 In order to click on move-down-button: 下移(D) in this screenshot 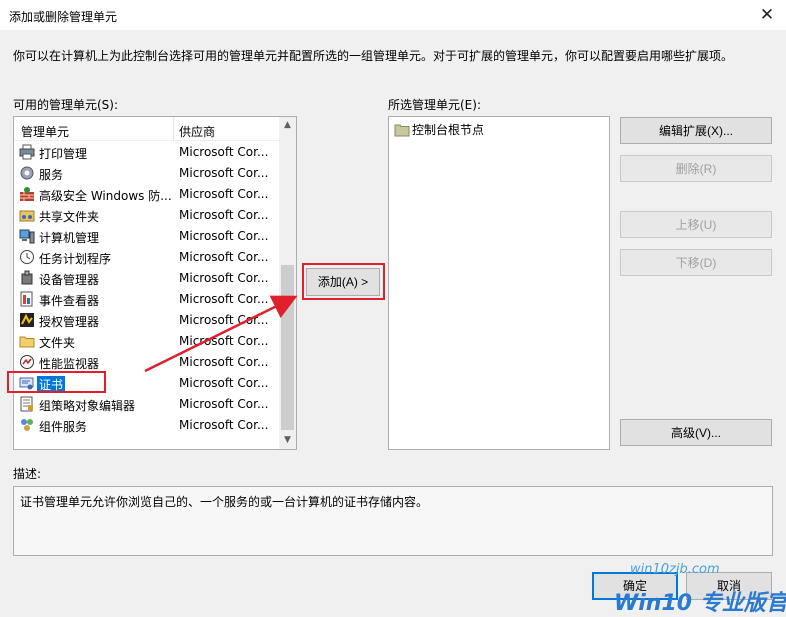, I will do `click(696, 262)`.